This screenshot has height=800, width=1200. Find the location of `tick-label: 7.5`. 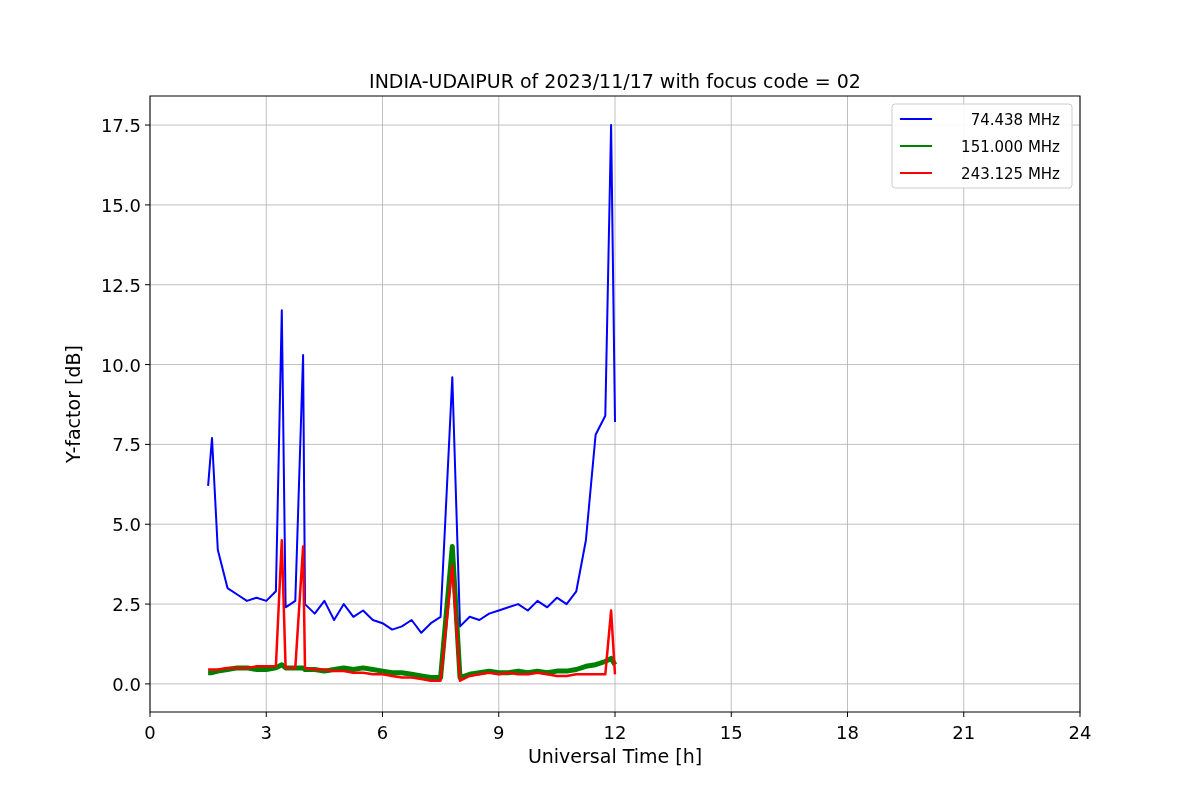

tick-label: 7.5 is located at coordinates (126, 445).